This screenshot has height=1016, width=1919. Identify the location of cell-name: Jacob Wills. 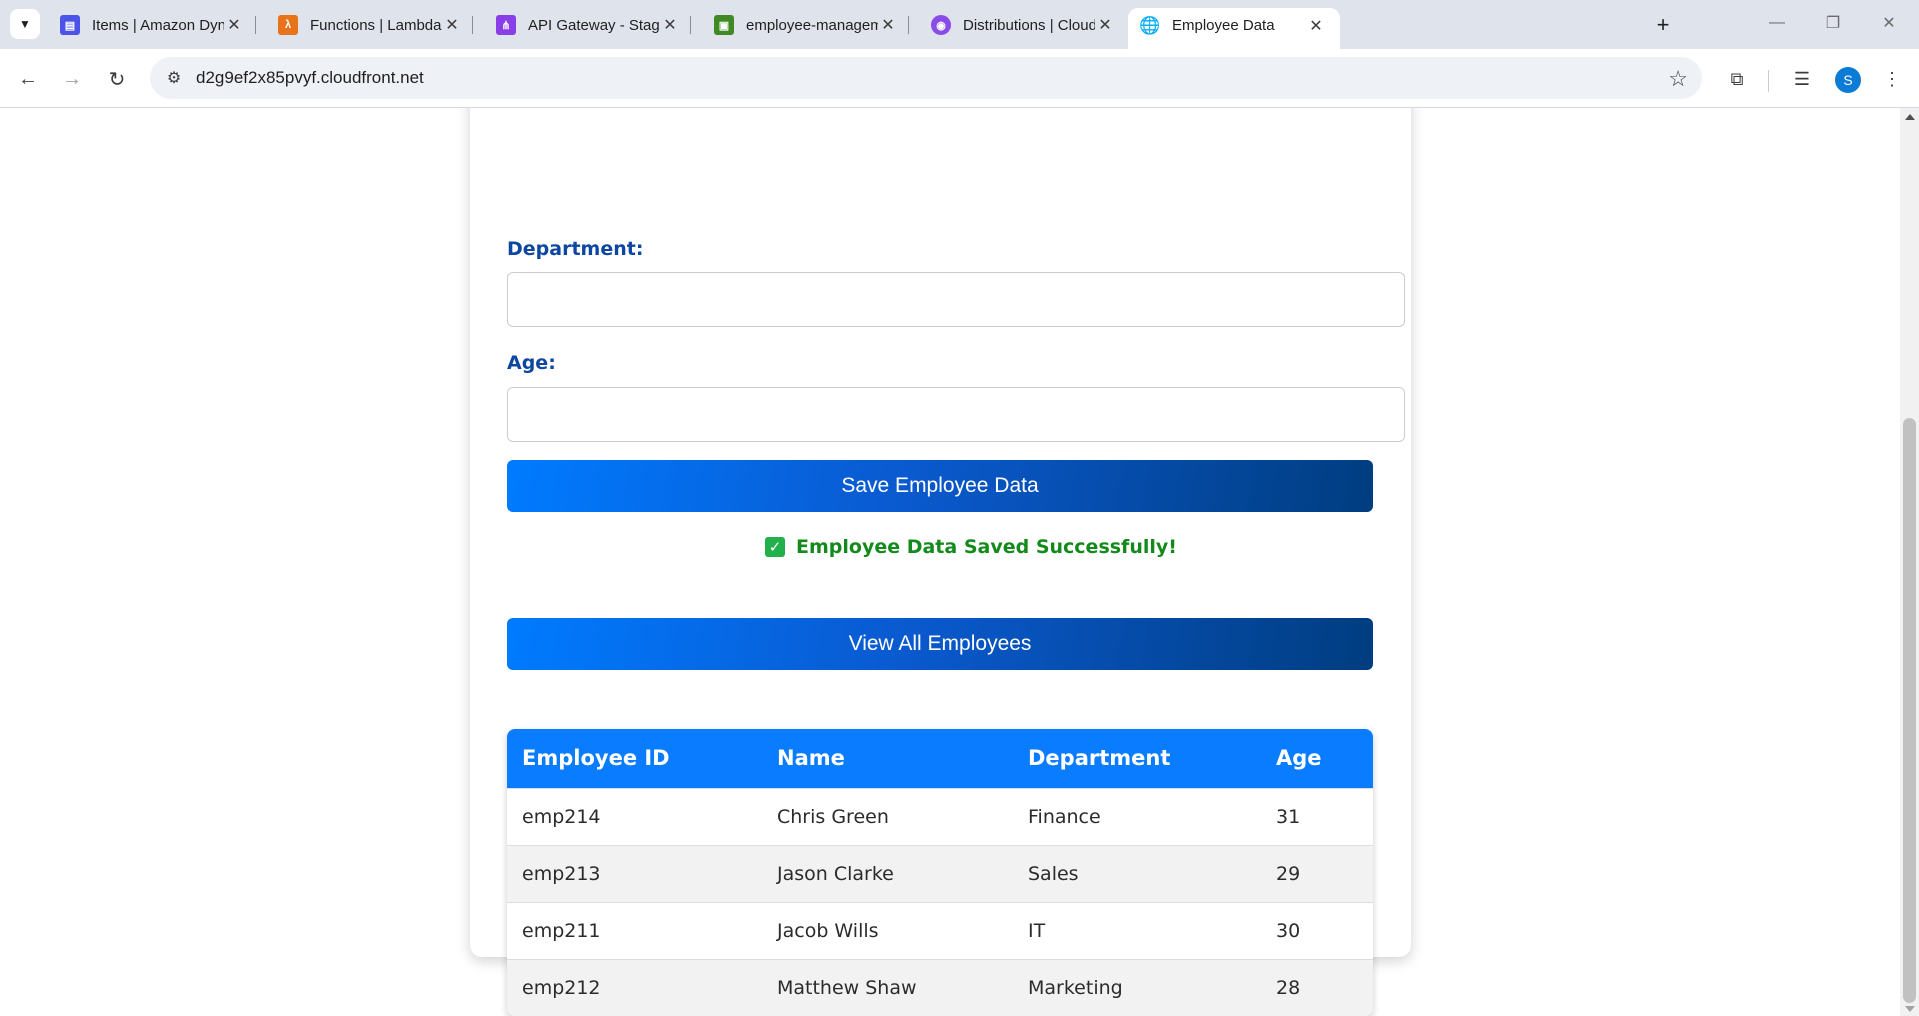
(828, 930).